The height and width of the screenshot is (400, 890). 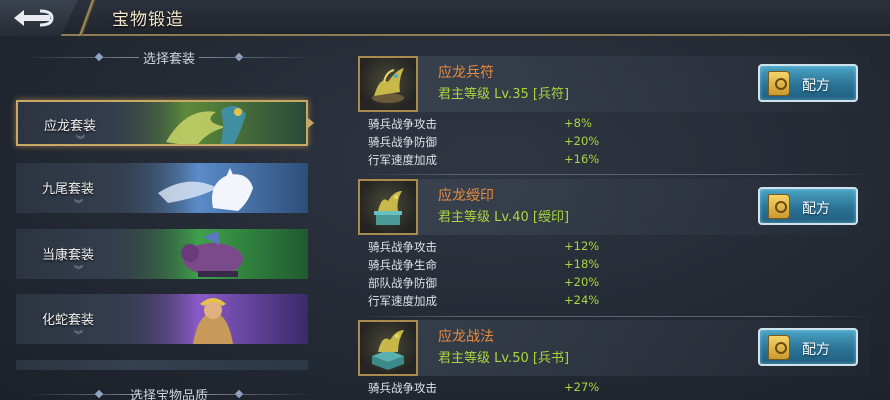 I want to click on back-arrow-icon, so click(x=34, y=18).